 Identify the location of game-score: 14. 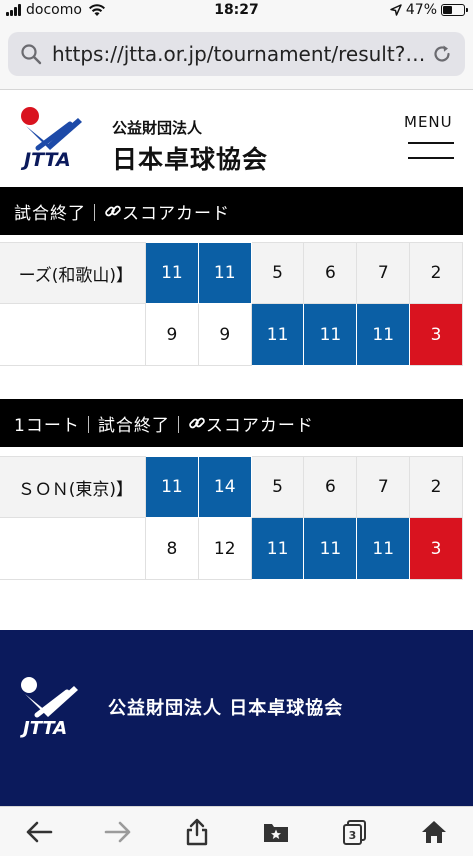
(225, 487).